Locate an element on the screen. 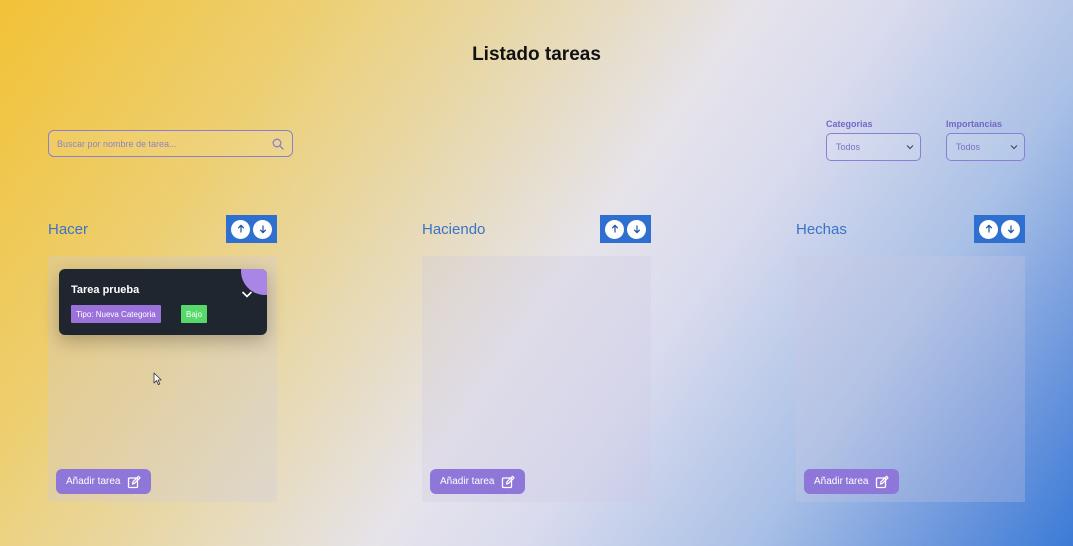  column-body-hechas: Añadir tarea is located at coordinates (910, 379).